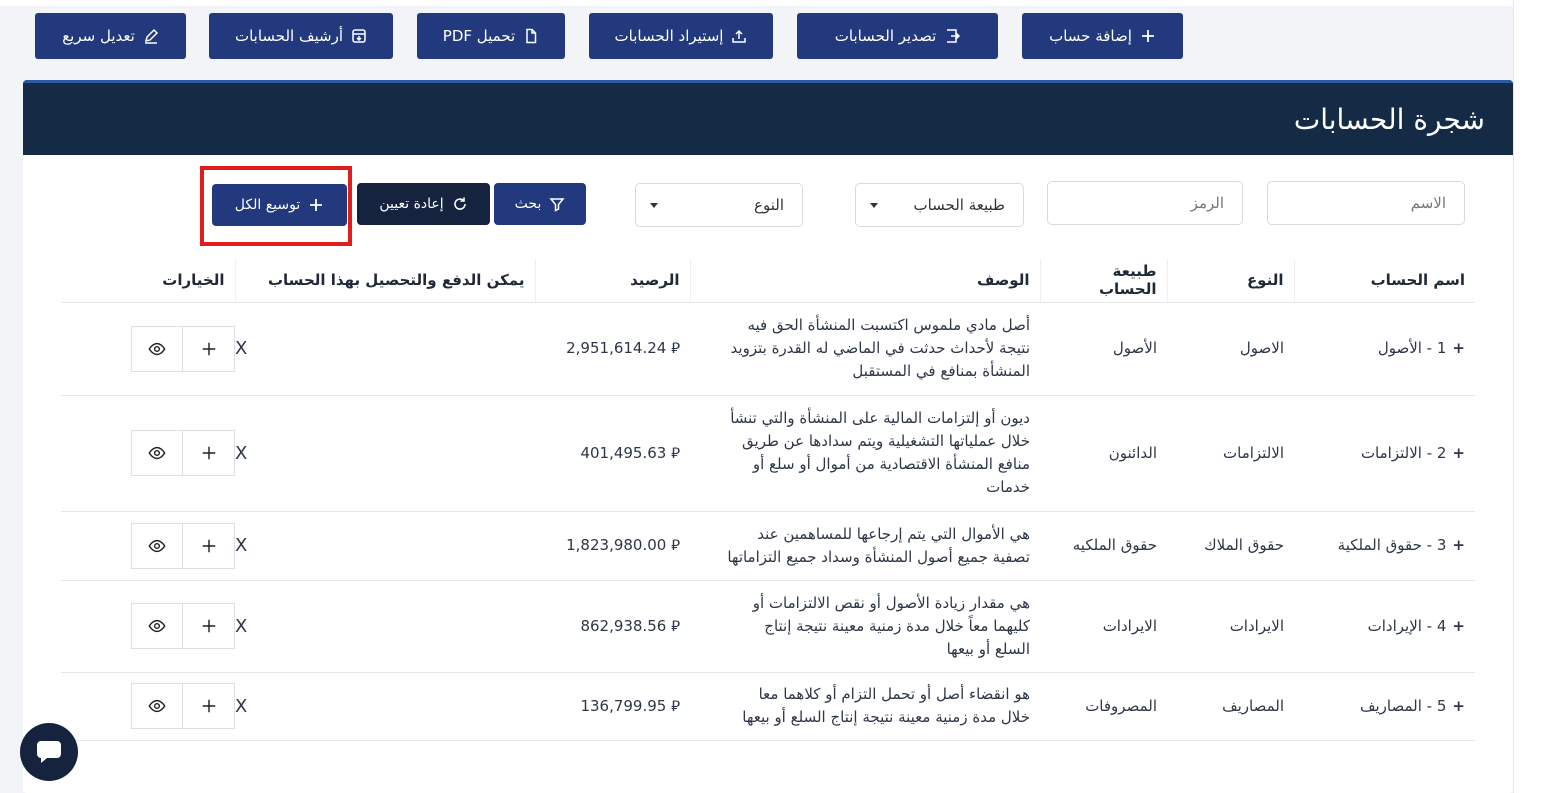  What do you see at coordinates (1366, 203) in the screenshot?
I see `name-input` at bounding box center [1366, 203].